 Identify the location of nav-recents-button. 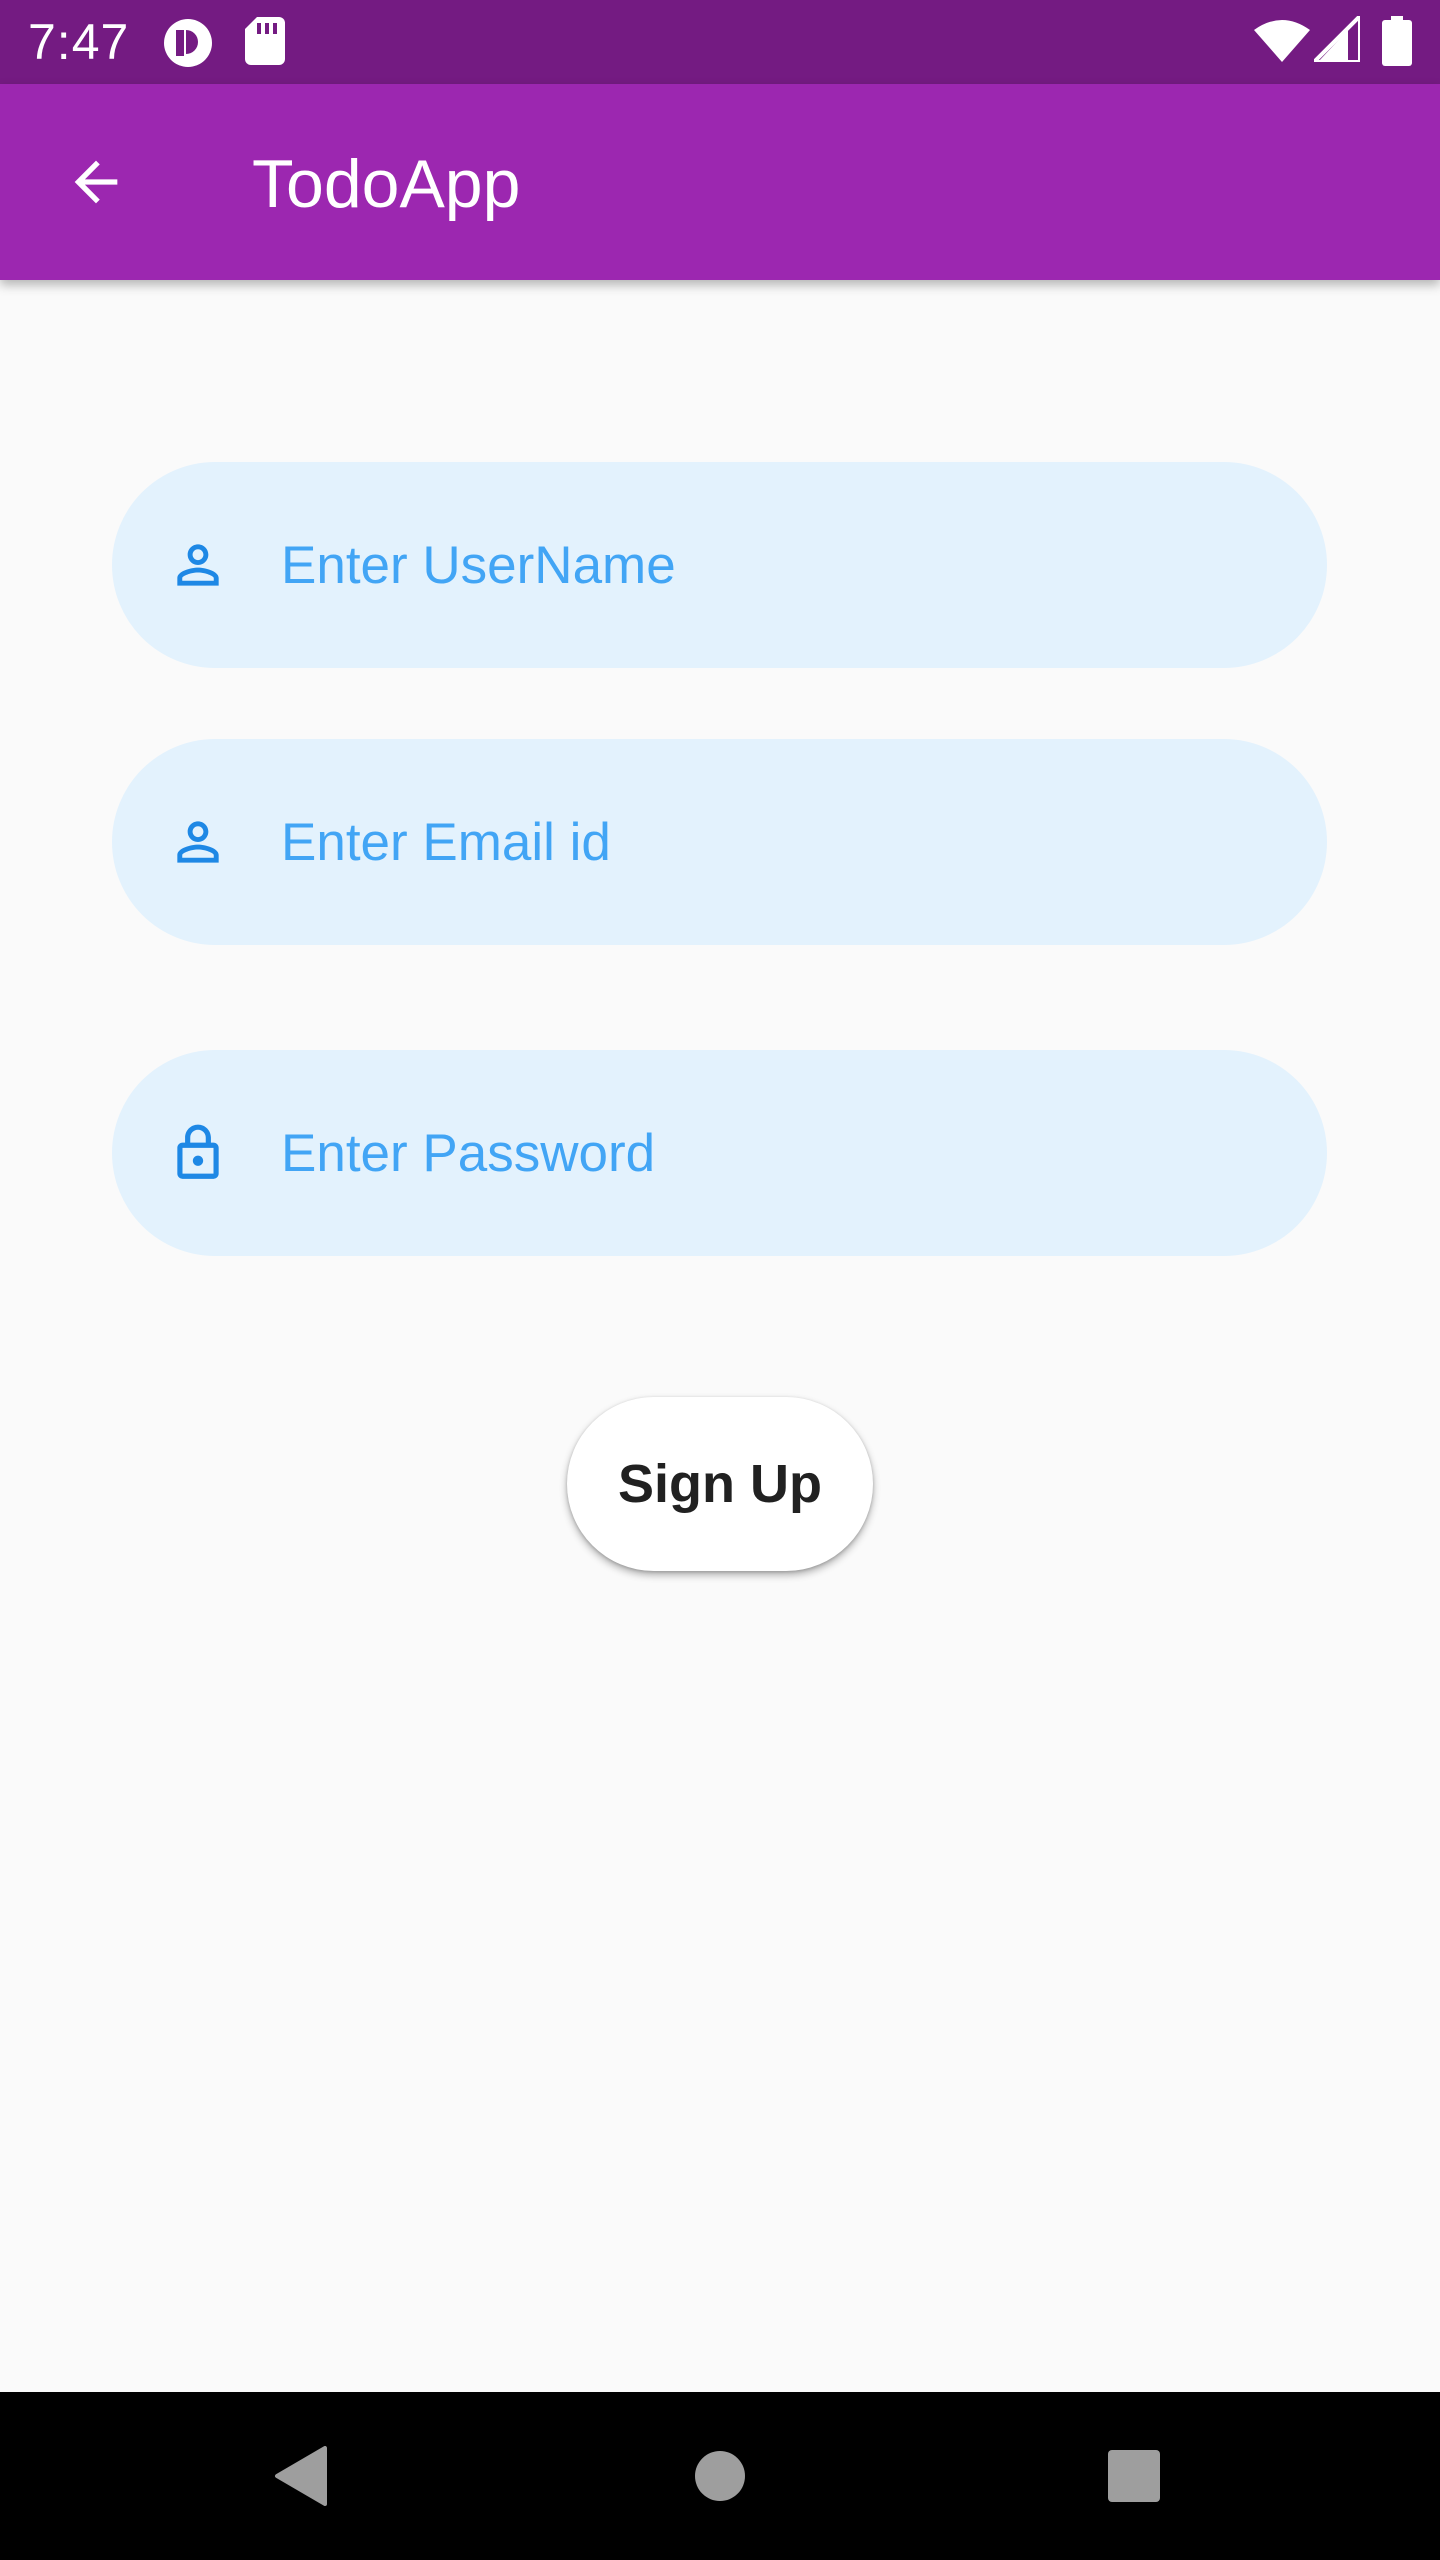
(1134, 2476).